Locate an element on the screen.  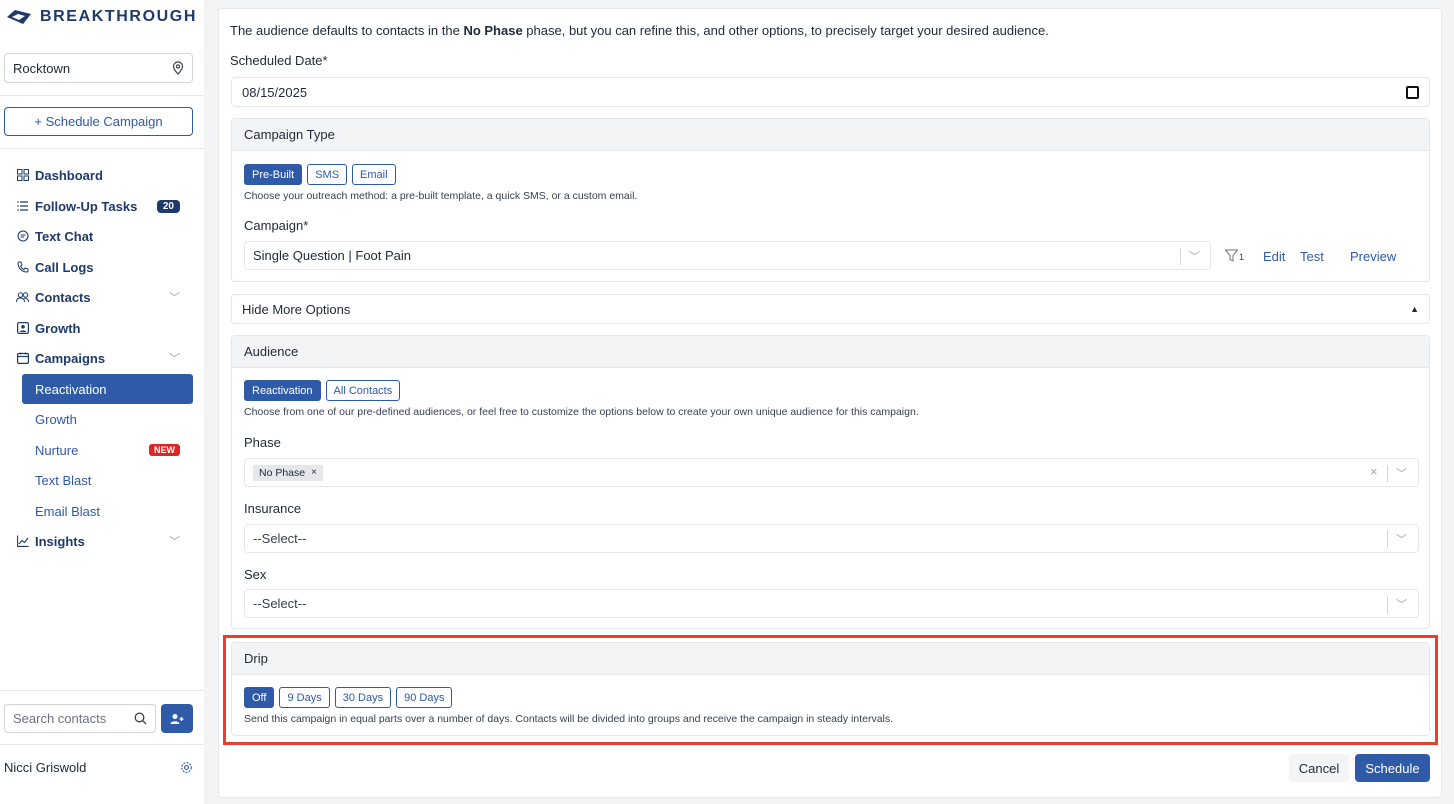
sidebar-item-label: Nurture is located at coordinates (57, 450).